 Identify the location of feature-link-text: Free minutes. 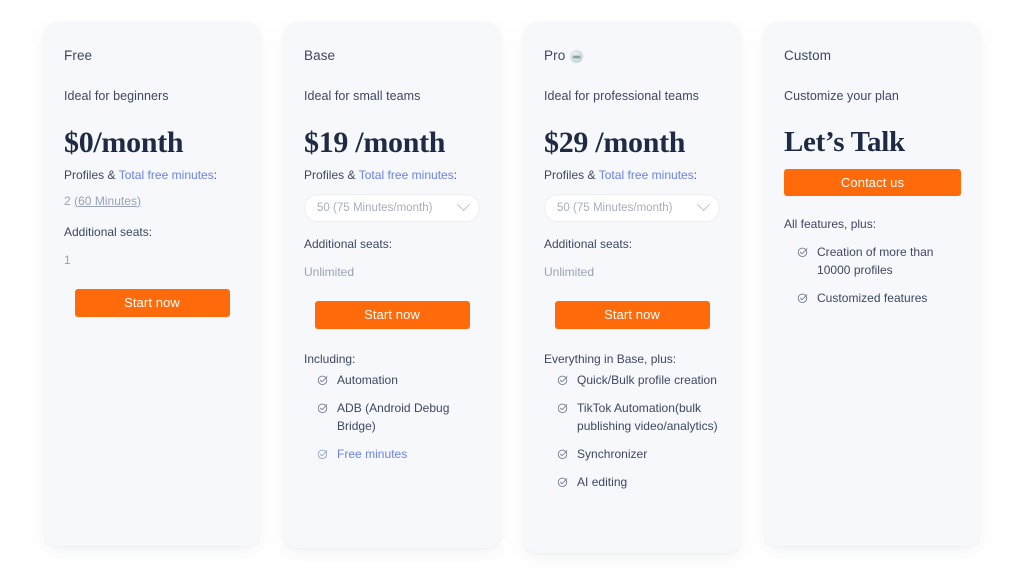
(372, 454).